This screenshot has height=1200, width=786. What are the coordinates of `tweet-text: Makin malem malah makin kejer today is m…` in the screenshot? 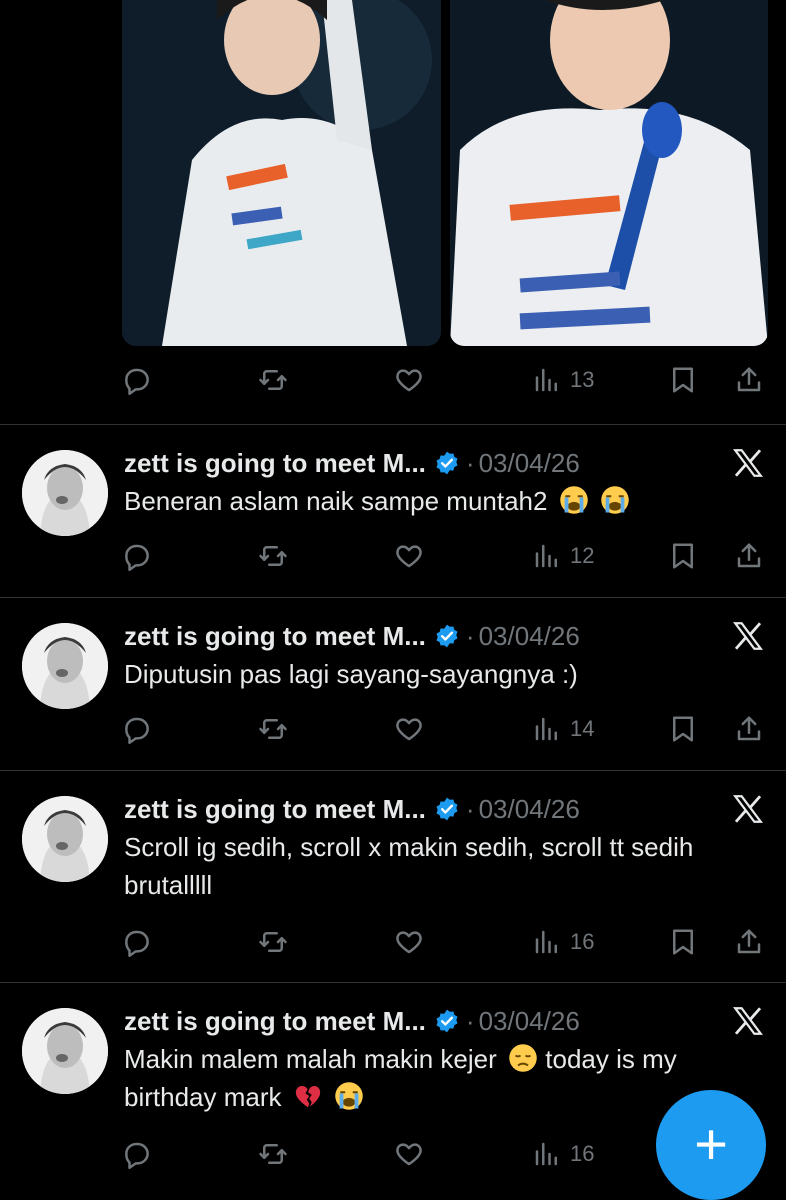 It's located at (444, 1078).